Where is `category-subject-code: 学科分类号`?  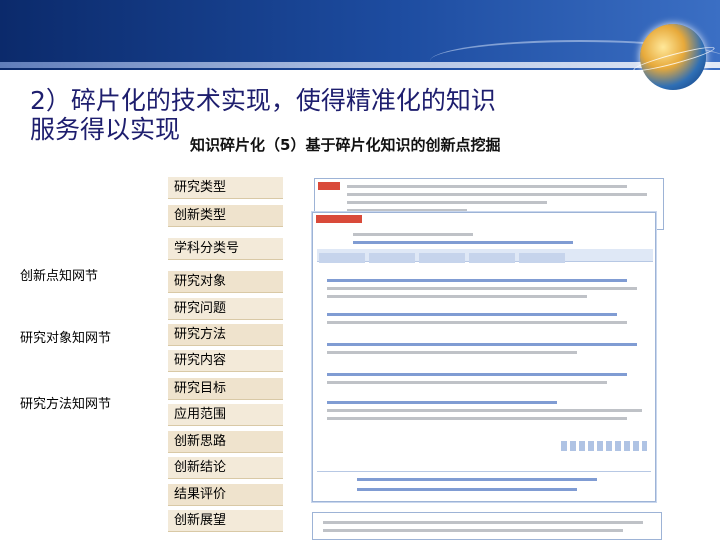 category-subject-code: 学科分类号 is located at coordinates (225, 249).